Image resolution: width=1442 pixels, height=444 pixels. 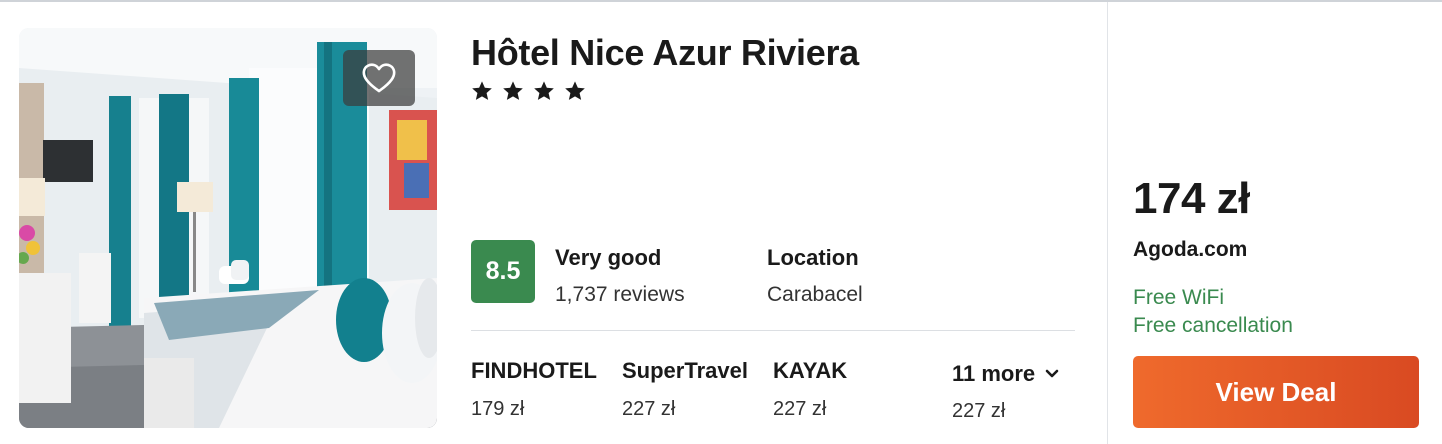 I want to click on feature-free-wifi: Free WiFi, so click(x=1178, y=297).